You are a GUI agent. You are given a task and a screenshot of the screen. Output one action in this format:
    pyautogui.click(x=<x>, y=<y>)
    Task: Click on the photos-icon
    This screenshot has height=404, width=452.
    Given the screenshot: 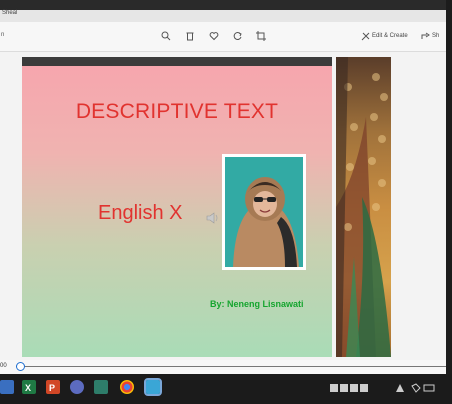 What is the action you would take?
    pyautogui.click(x=153, y=387)
    